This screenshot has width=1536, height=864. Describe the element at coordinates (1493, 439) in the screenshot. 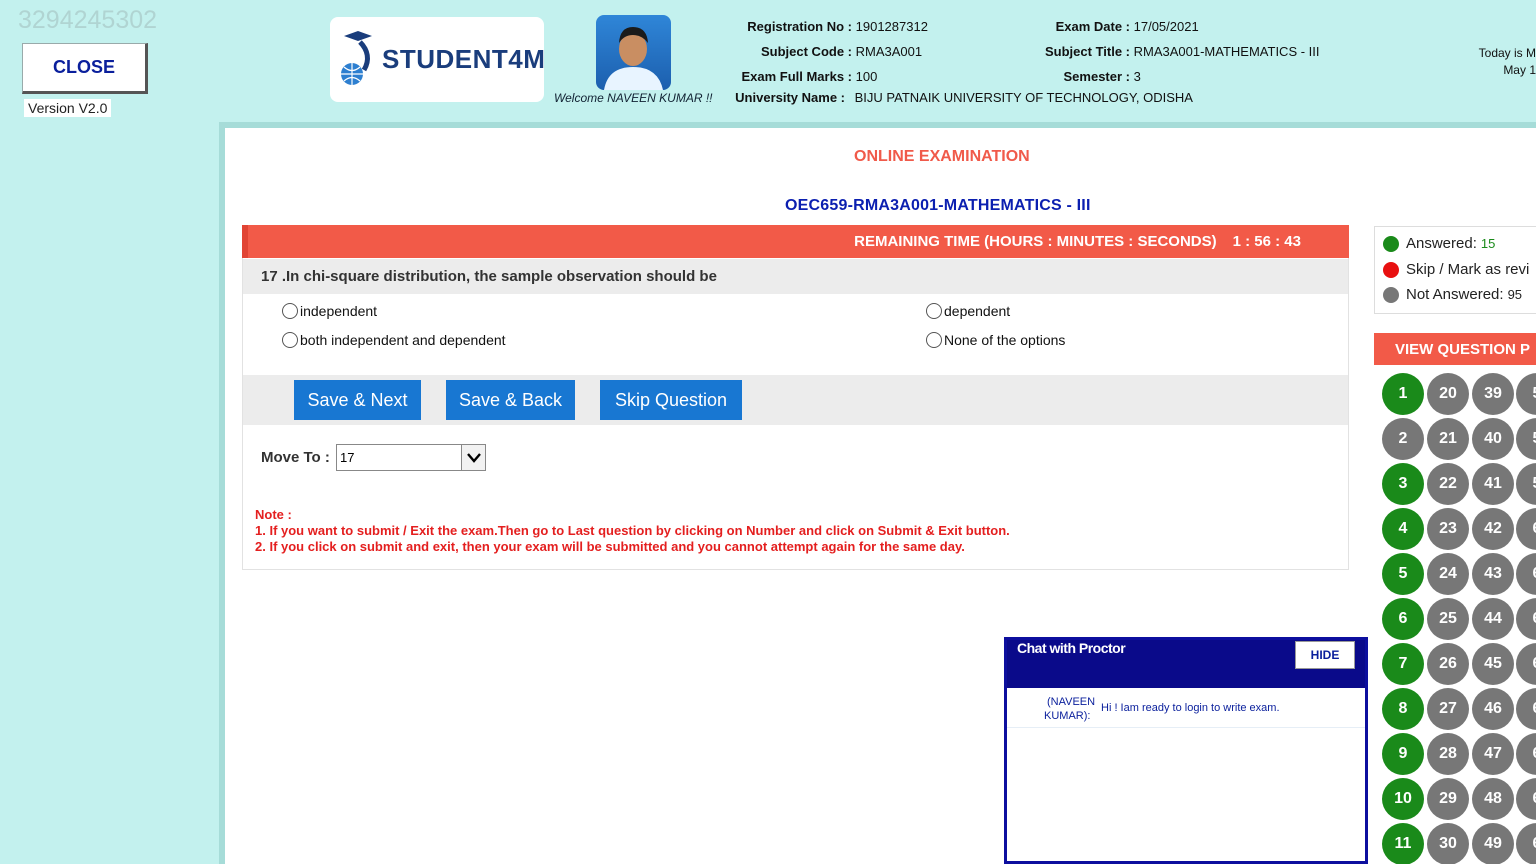

I see `question-number-button: 40` at that location.